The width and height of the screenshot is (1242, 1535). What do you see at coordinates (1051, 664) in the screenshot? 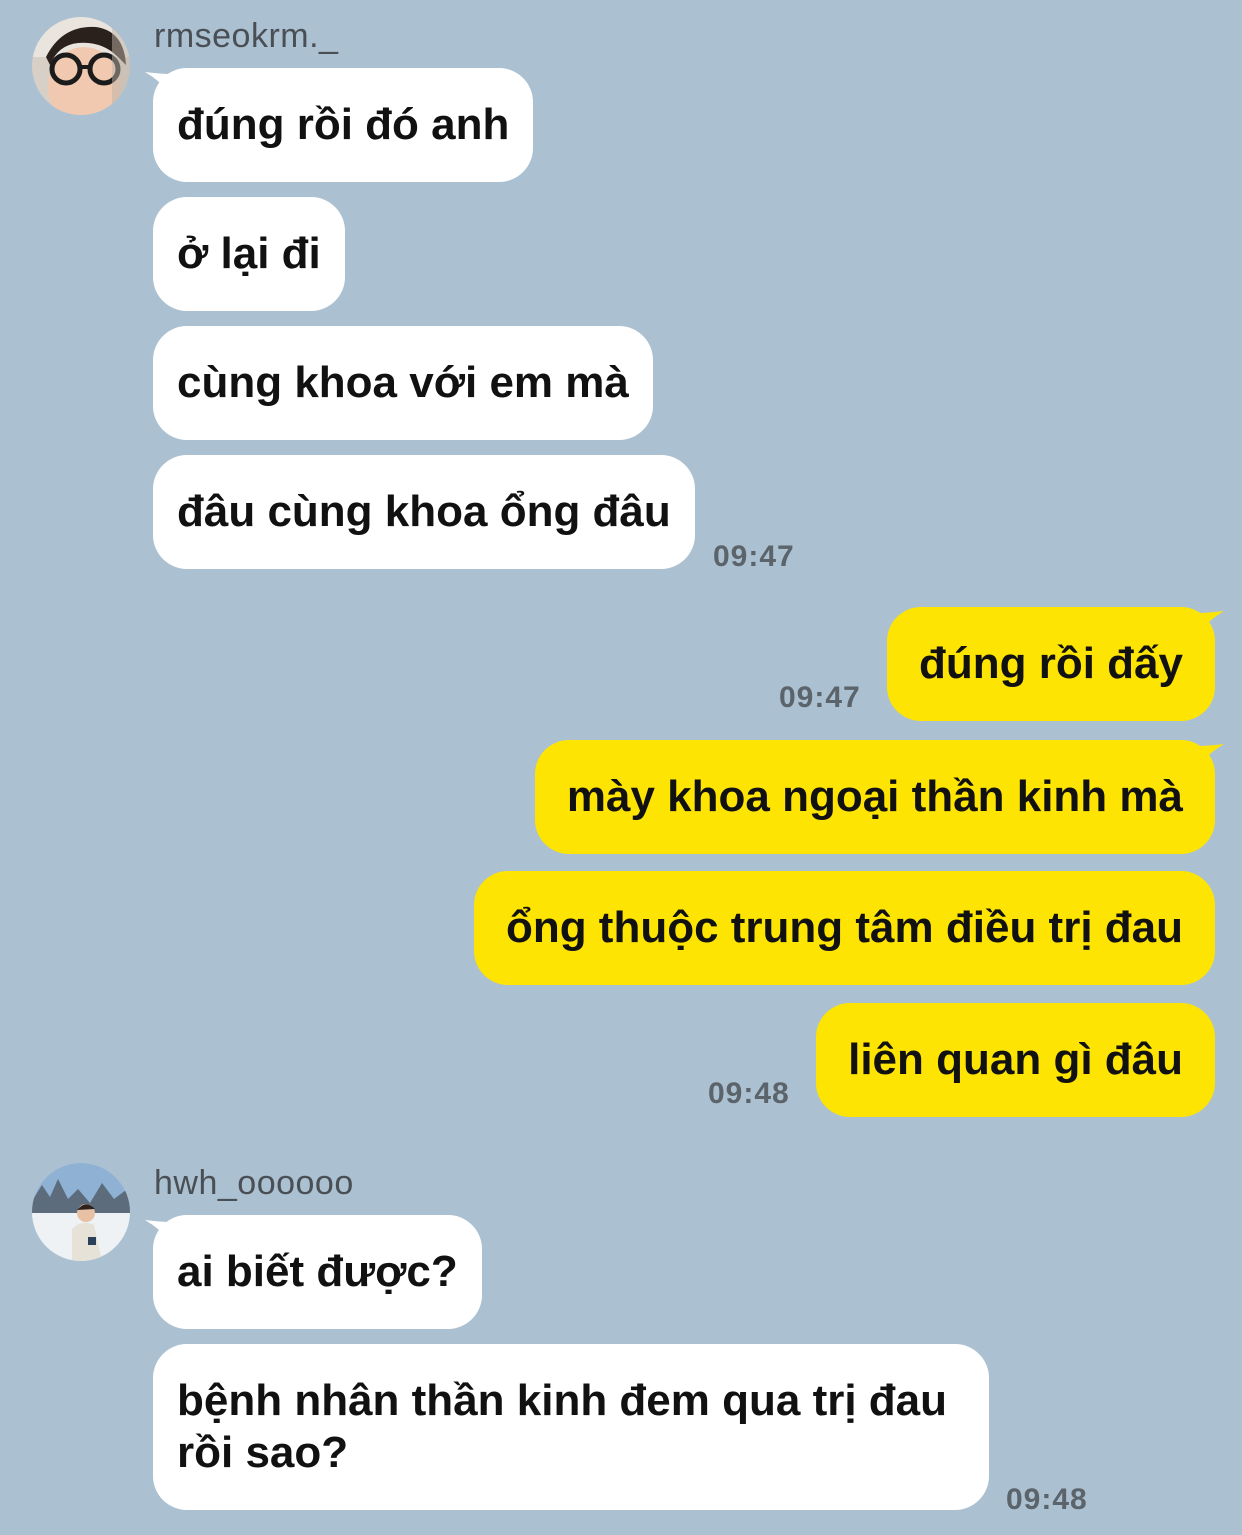
I see `message-bubble: đúng rồi đấy` at bounding box center [1051, 664].